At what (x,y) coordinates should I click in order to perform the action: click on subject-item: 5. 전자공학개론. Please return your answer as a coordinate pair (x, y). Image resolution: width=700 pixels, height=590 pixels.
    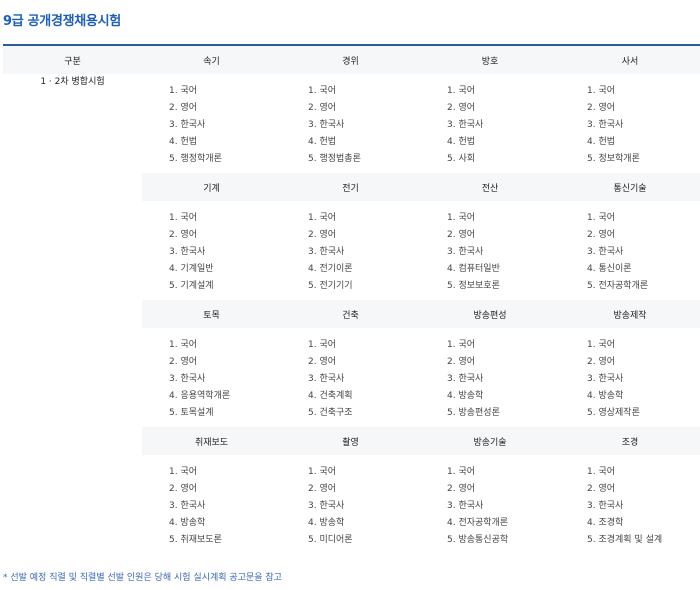
    Looking at the image, I should click on (618, 286).